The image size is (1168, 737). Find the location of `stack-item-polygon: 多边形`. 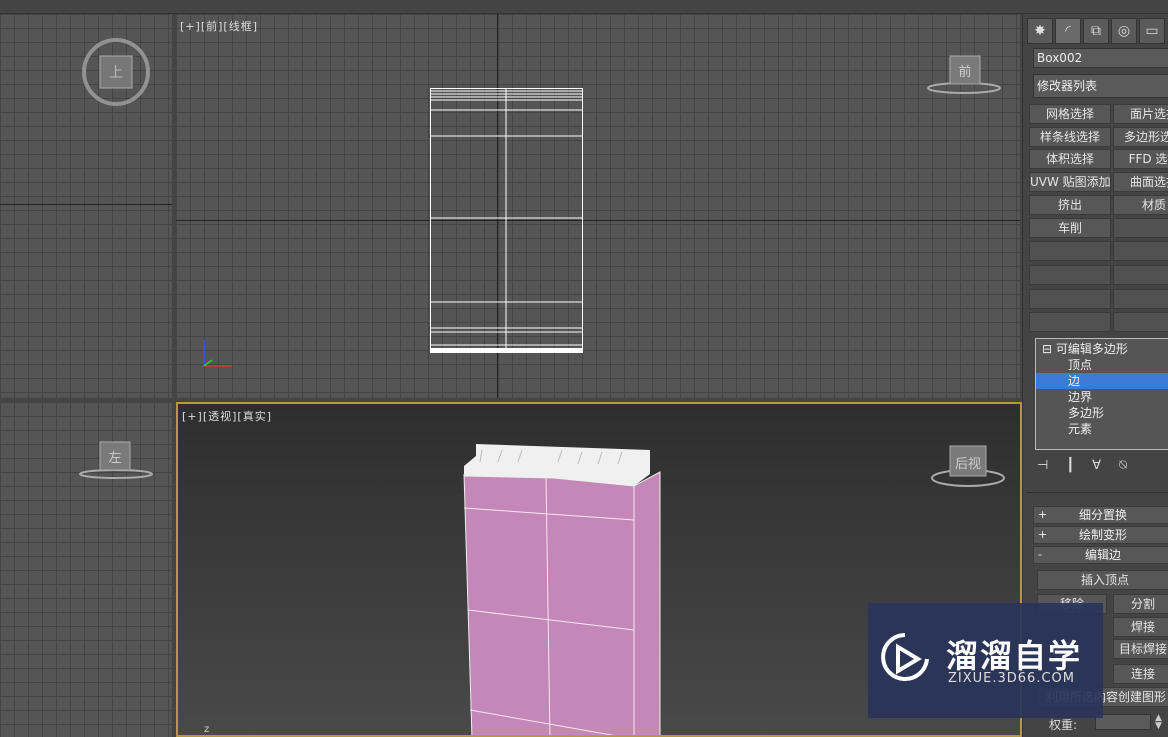

stack-item-polygon: 多边形 is located at coordinates (1102, 413).